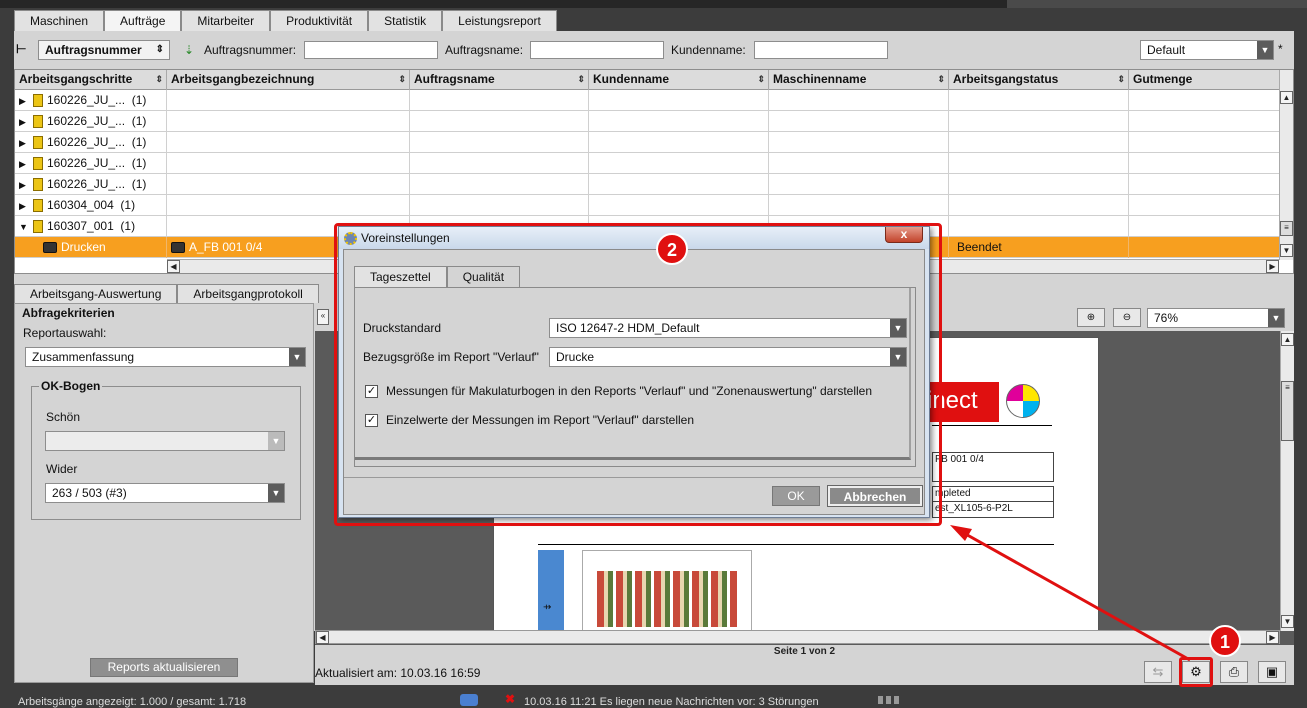  Describe the element at coordinates (1166, 50) in the screenshot. I see `preset-value: Default` at that location.